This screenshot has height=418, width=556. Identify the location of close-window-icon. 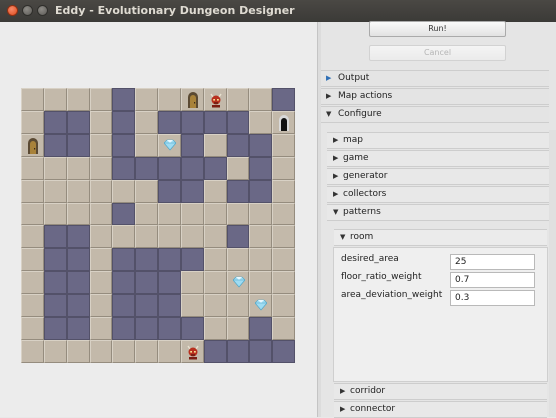
(12, 10).